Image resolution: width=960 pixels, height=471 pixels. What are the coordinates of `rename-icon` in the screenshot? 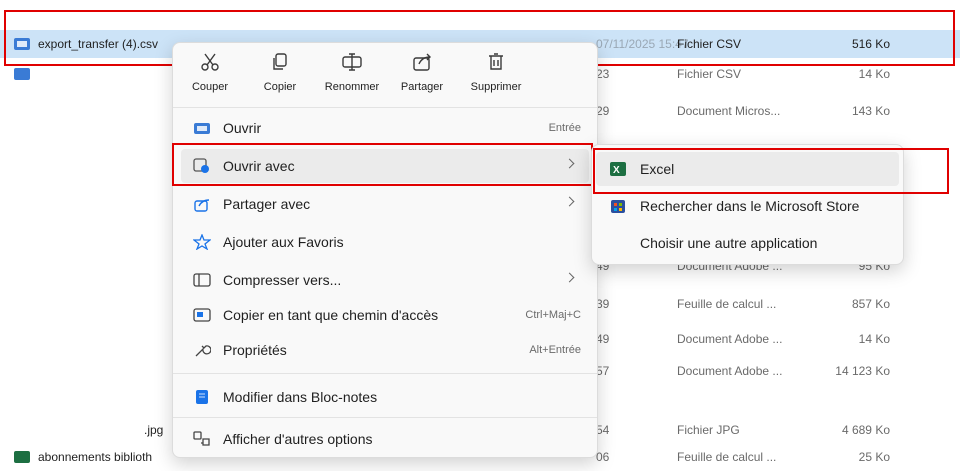 It's located at (352, 62).